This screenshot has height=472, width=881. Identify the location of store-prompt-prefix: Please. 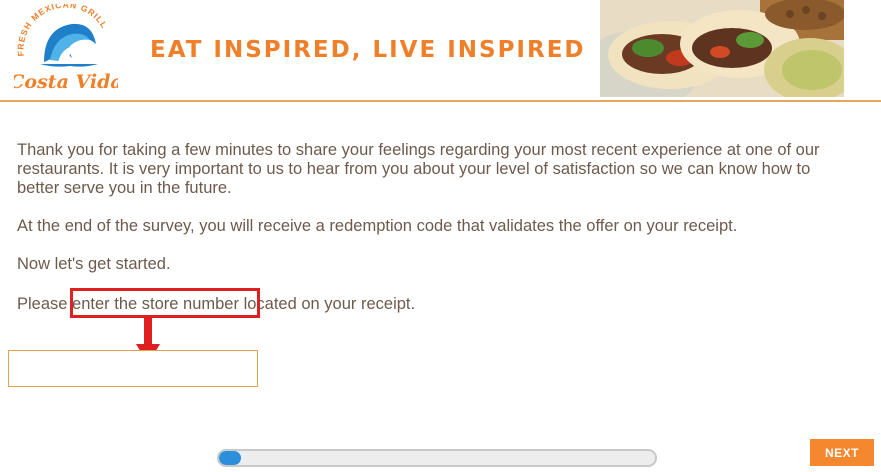
(45, 304).